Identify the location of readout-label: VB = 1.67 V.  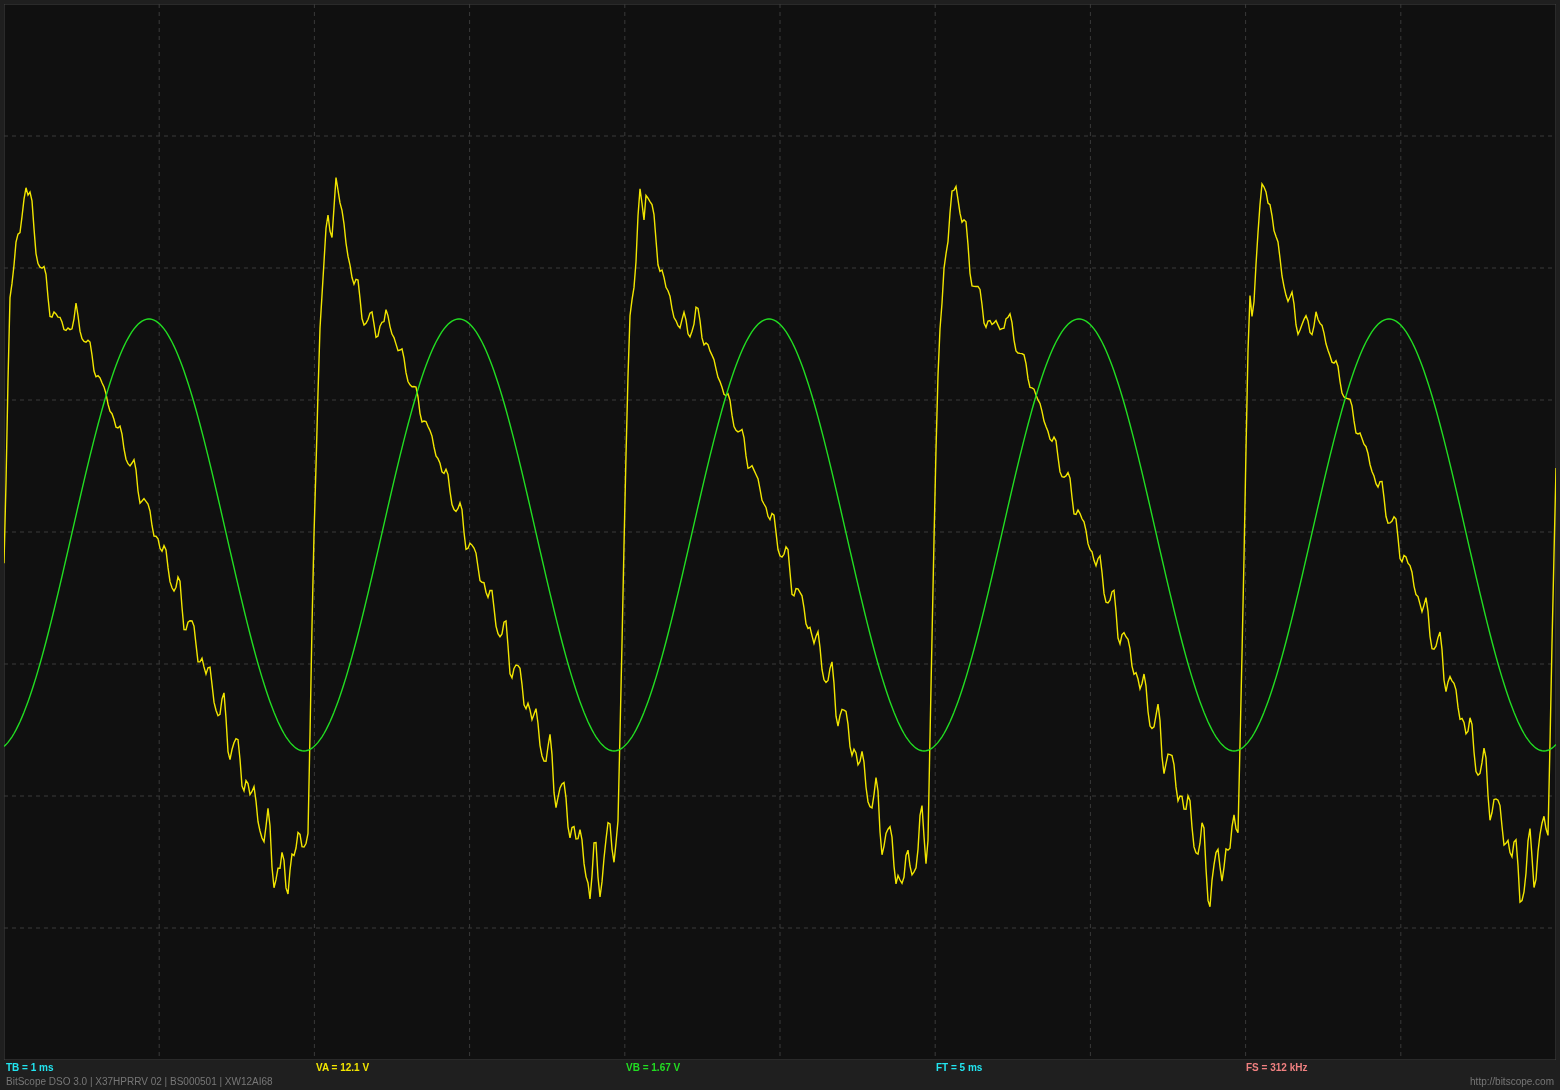
(653, 1068).